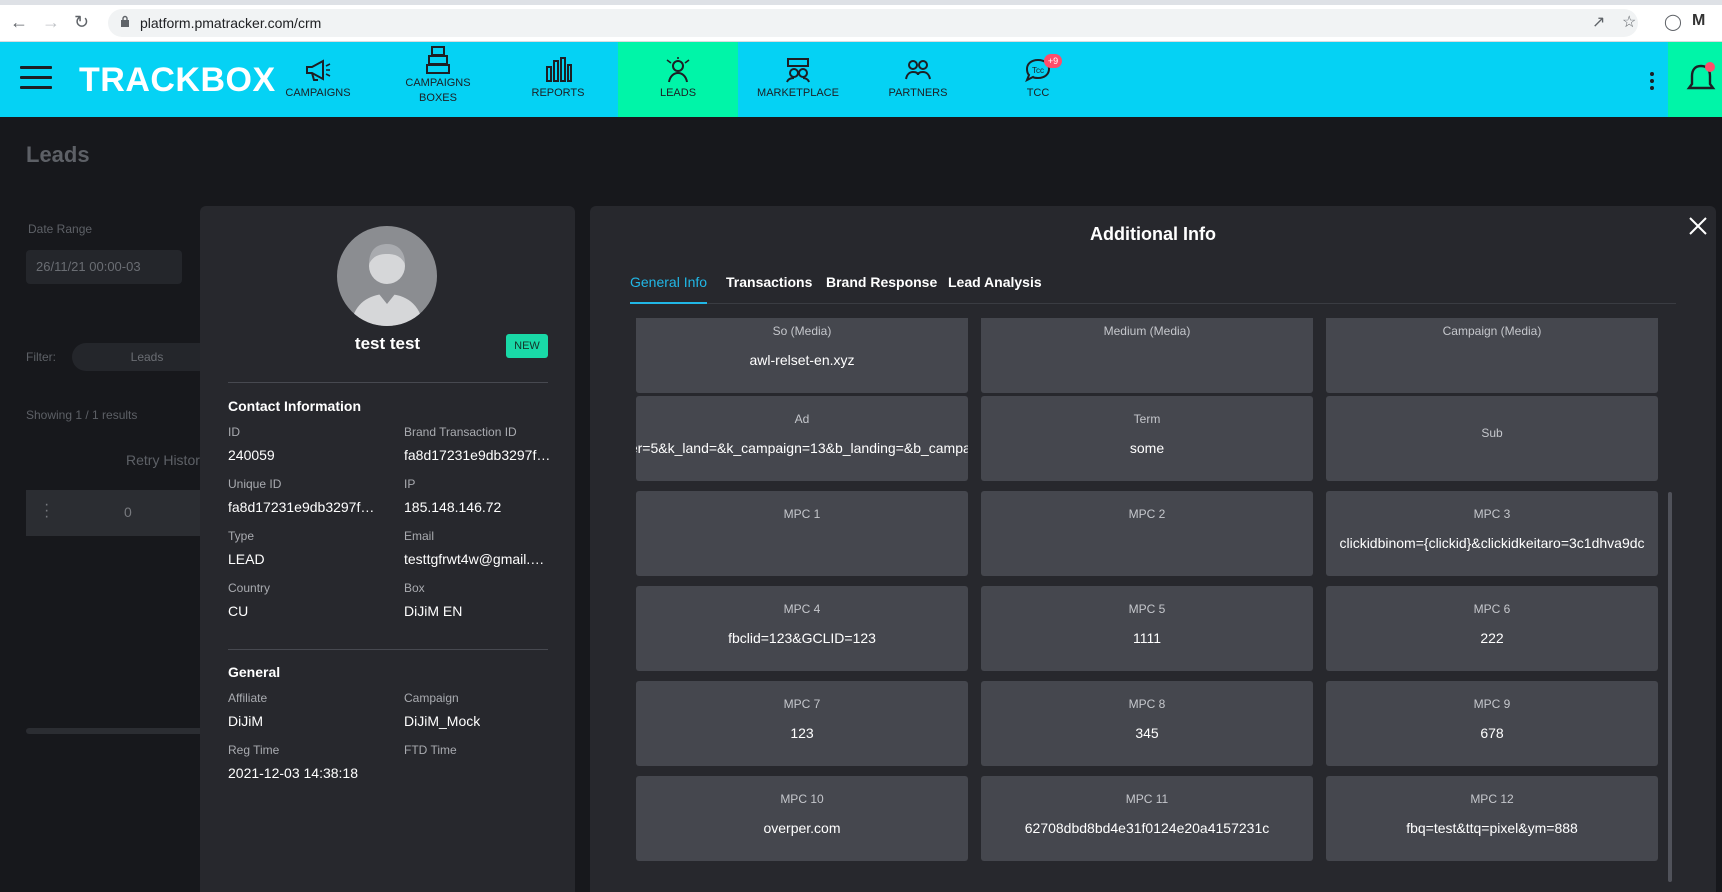 This screenshot has width=1722, height=892. Describe the element at coordinates (802, 419) in the screenshot. I see `card-title: Ad` at that location.